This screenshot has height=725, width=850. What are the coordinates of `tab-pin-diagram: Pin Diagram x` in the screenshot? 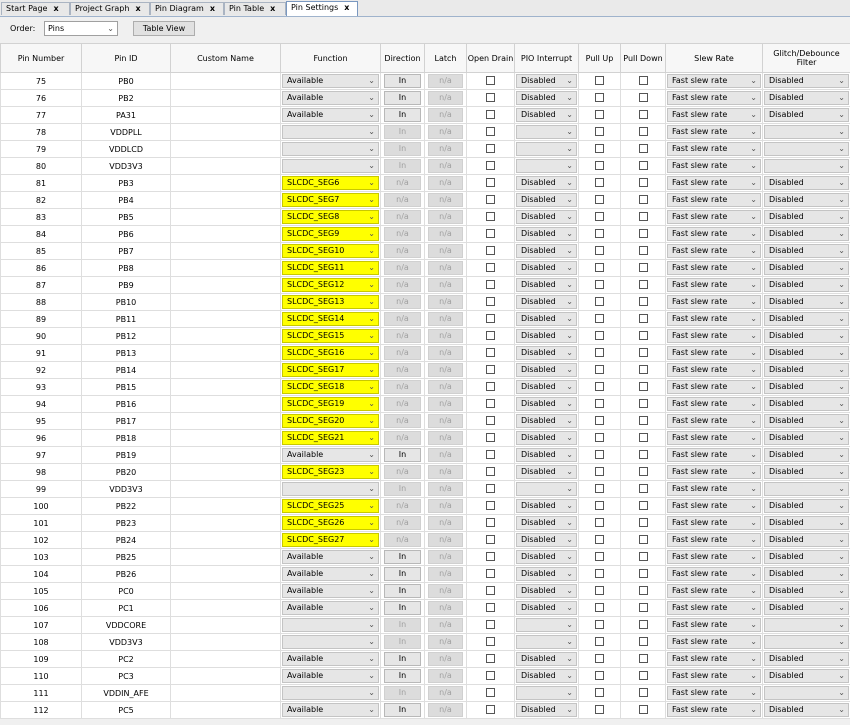 It's located at (187, 8).